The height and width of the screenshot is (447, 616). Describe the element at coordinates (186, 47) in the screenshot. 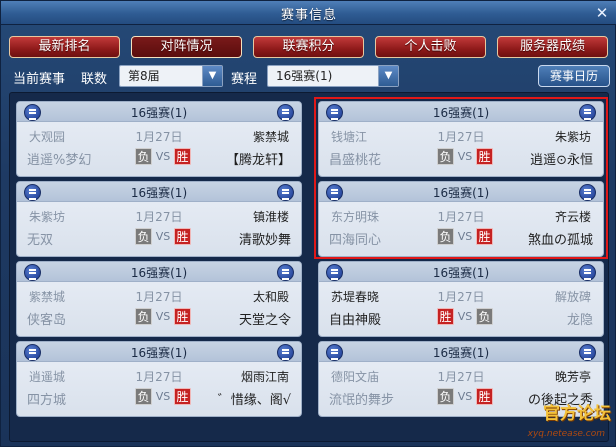

I see `tab-matchups: 对阵情况` at that location.